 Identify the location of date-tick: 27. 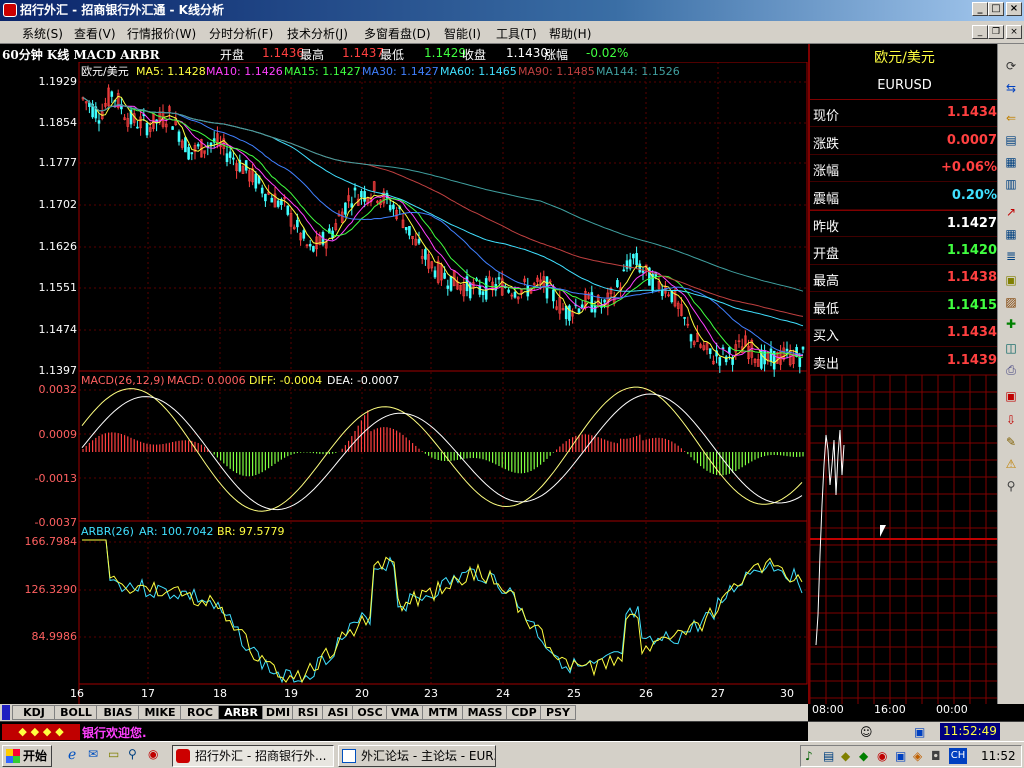
(718, 693).